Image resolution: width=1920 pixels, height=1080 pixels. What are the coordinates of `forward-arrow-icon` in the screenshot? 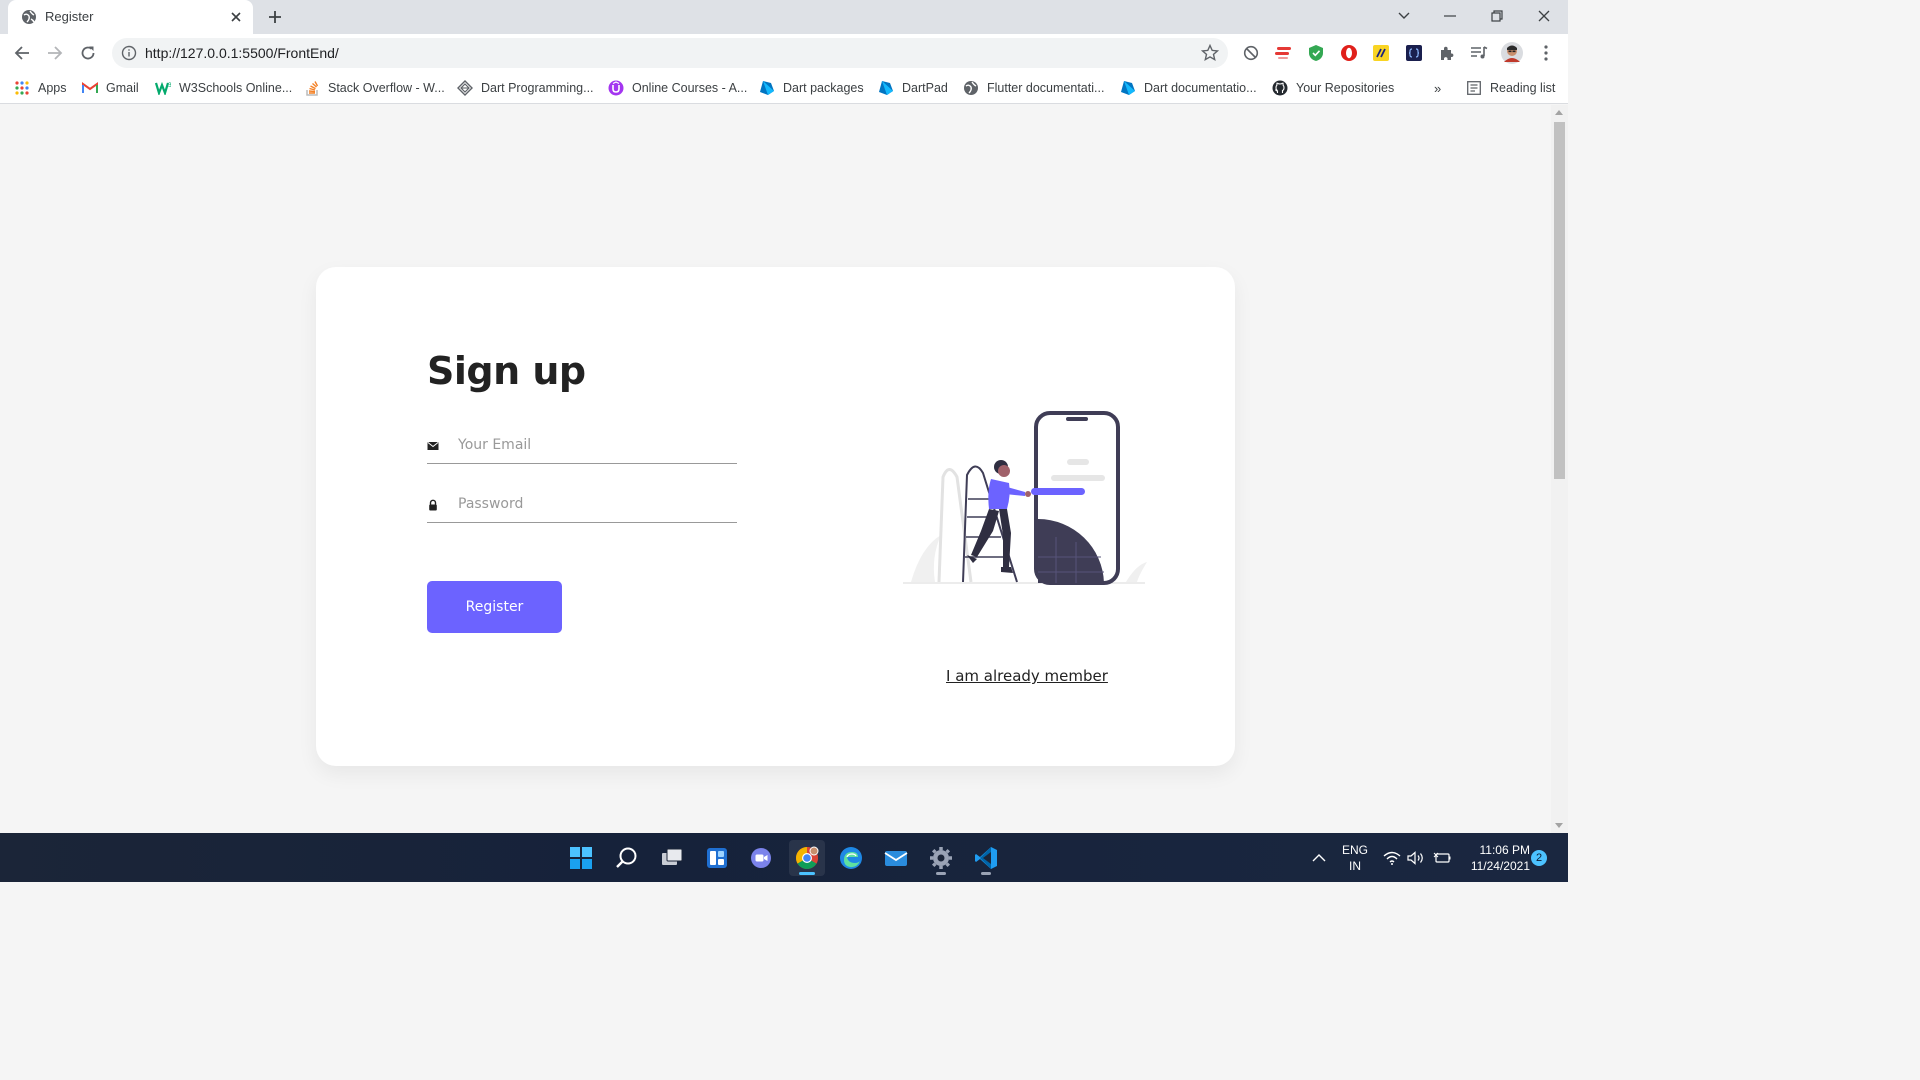 It's located at (55, 53).